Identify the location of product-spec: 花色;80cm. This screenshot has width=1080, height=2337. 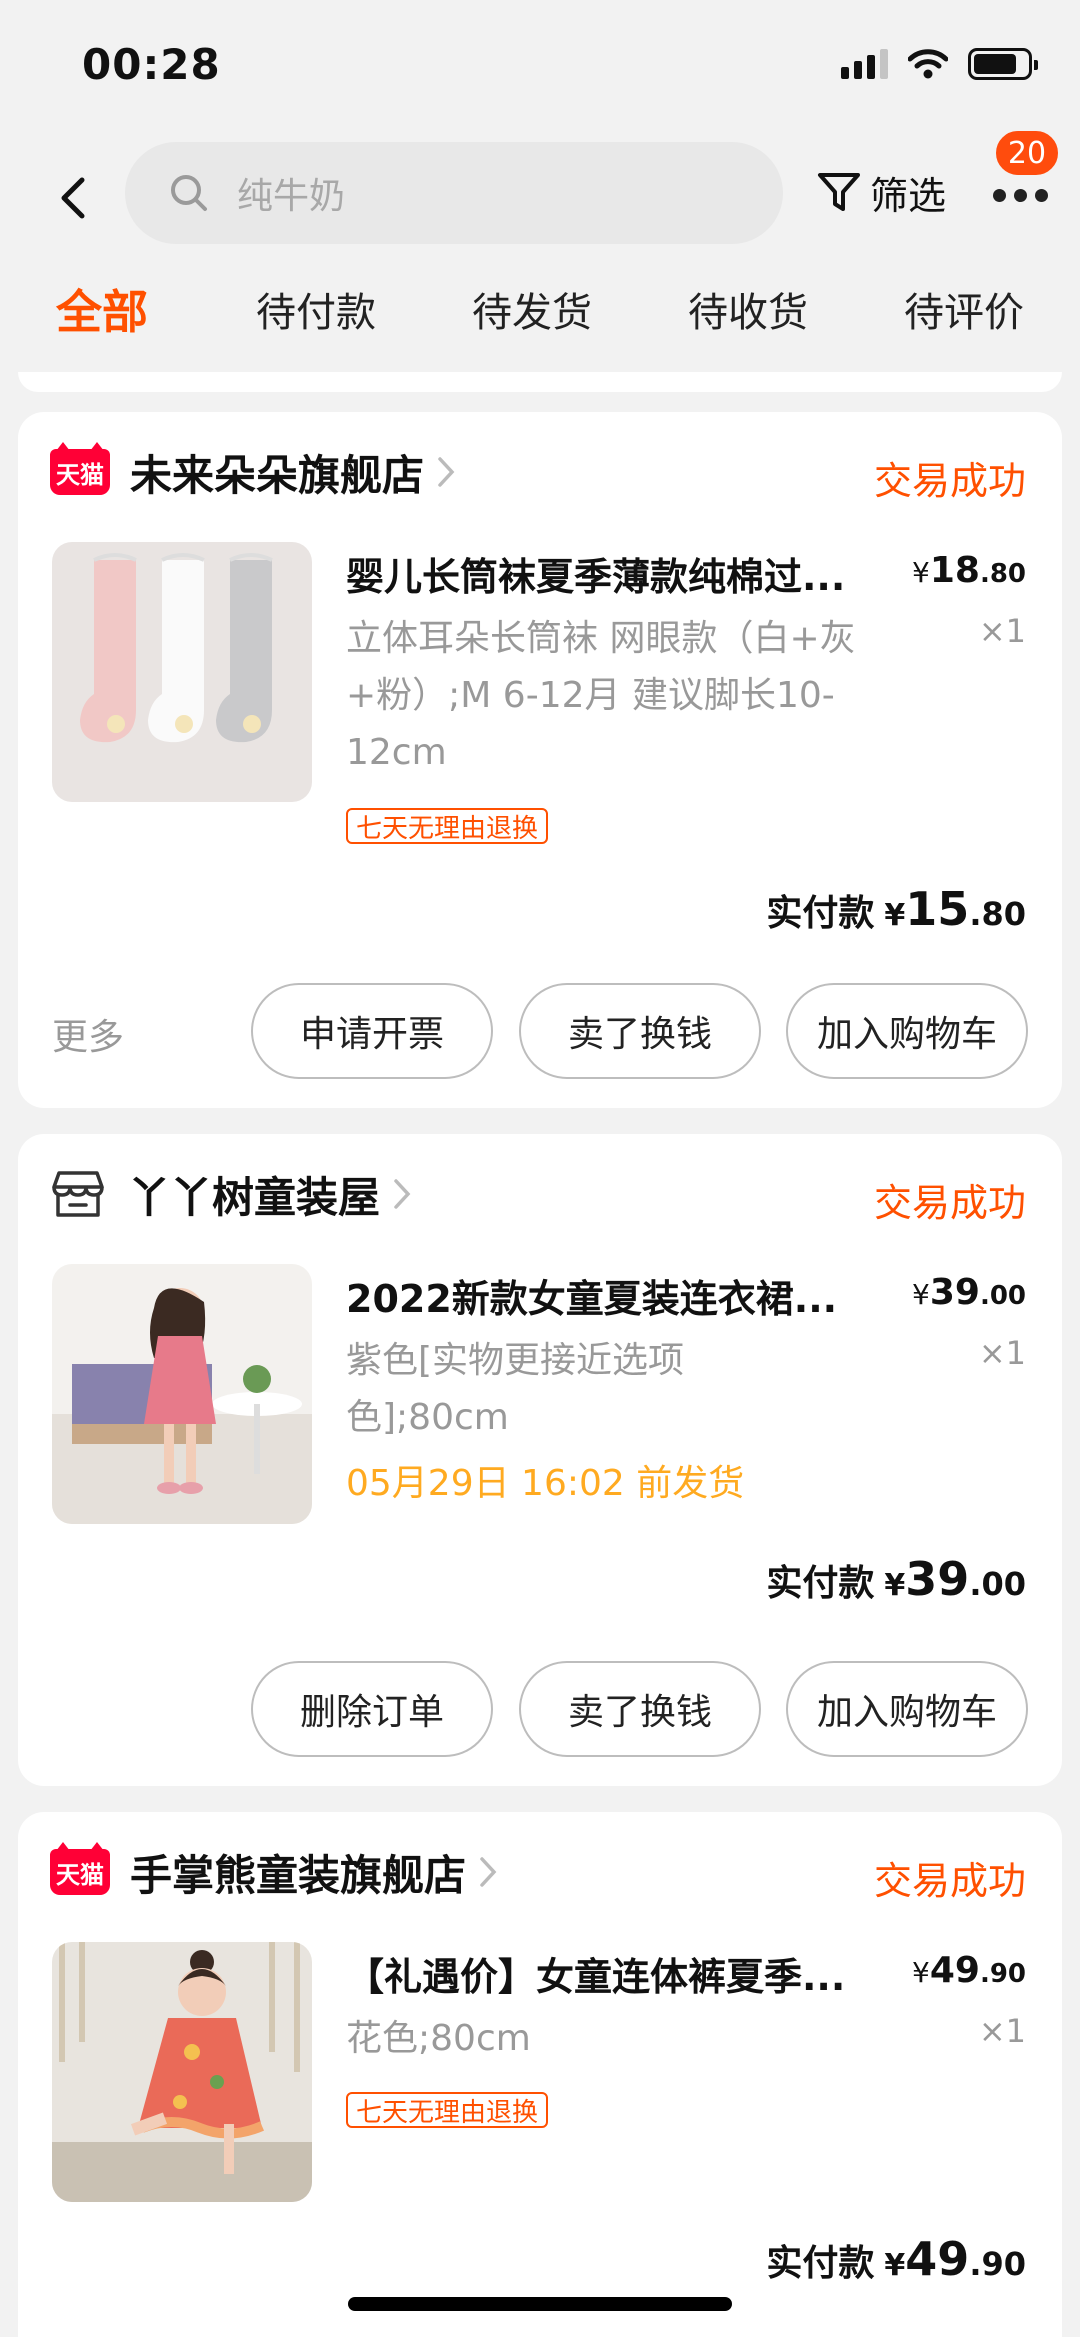
(438, 2038).